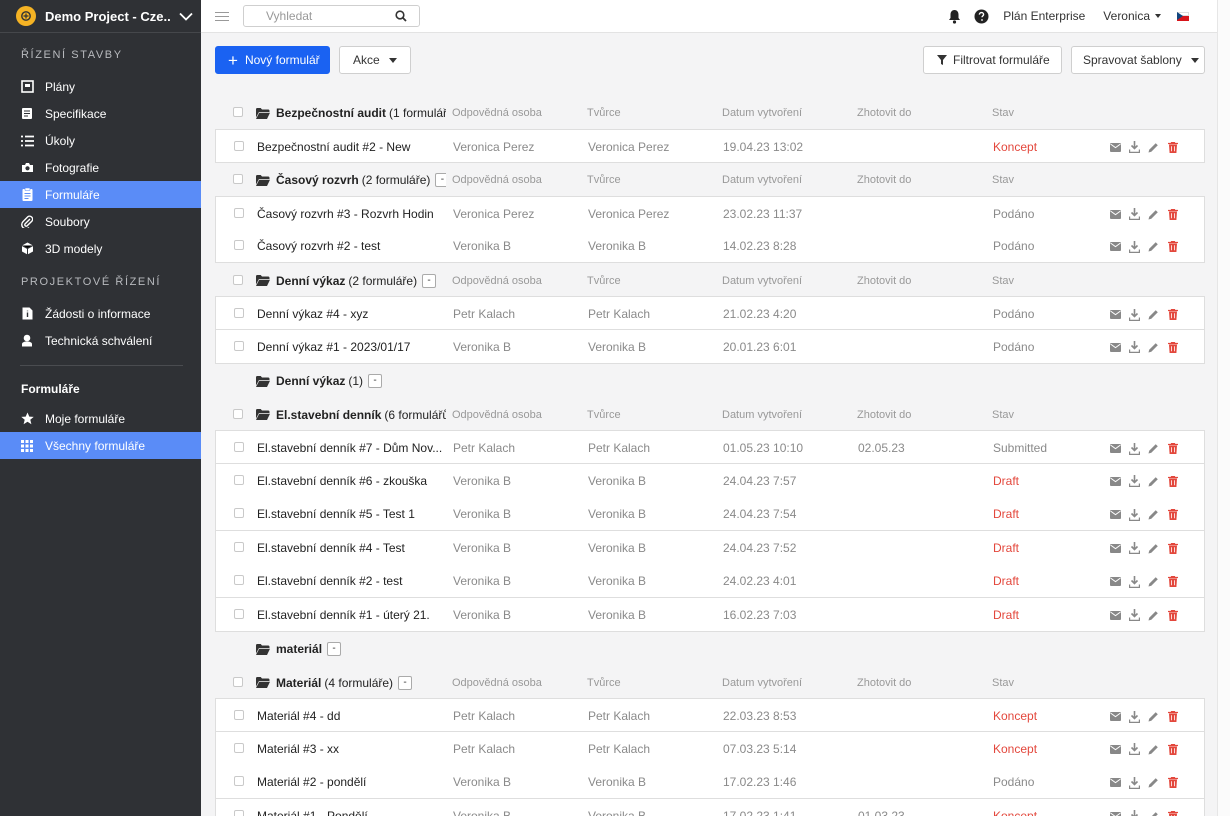 Image resolution: width=1230 pixels, height=816 pixels. What do you see at coordinates (351, 749) in the screenshot?
I see `form-name: Materiál #3 - xx` at bounding box center [351, 749].